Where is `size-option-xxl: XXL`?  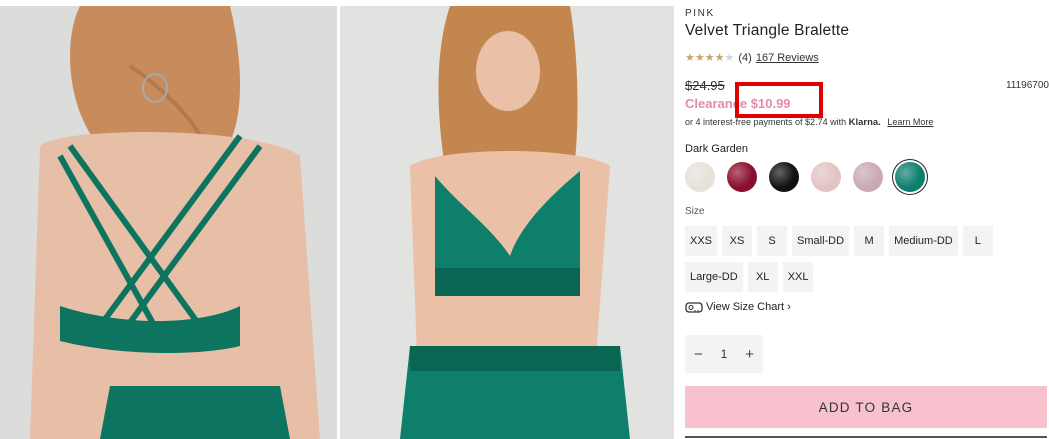 size-option-xxl: XXL is located at coordinates (798, 277).